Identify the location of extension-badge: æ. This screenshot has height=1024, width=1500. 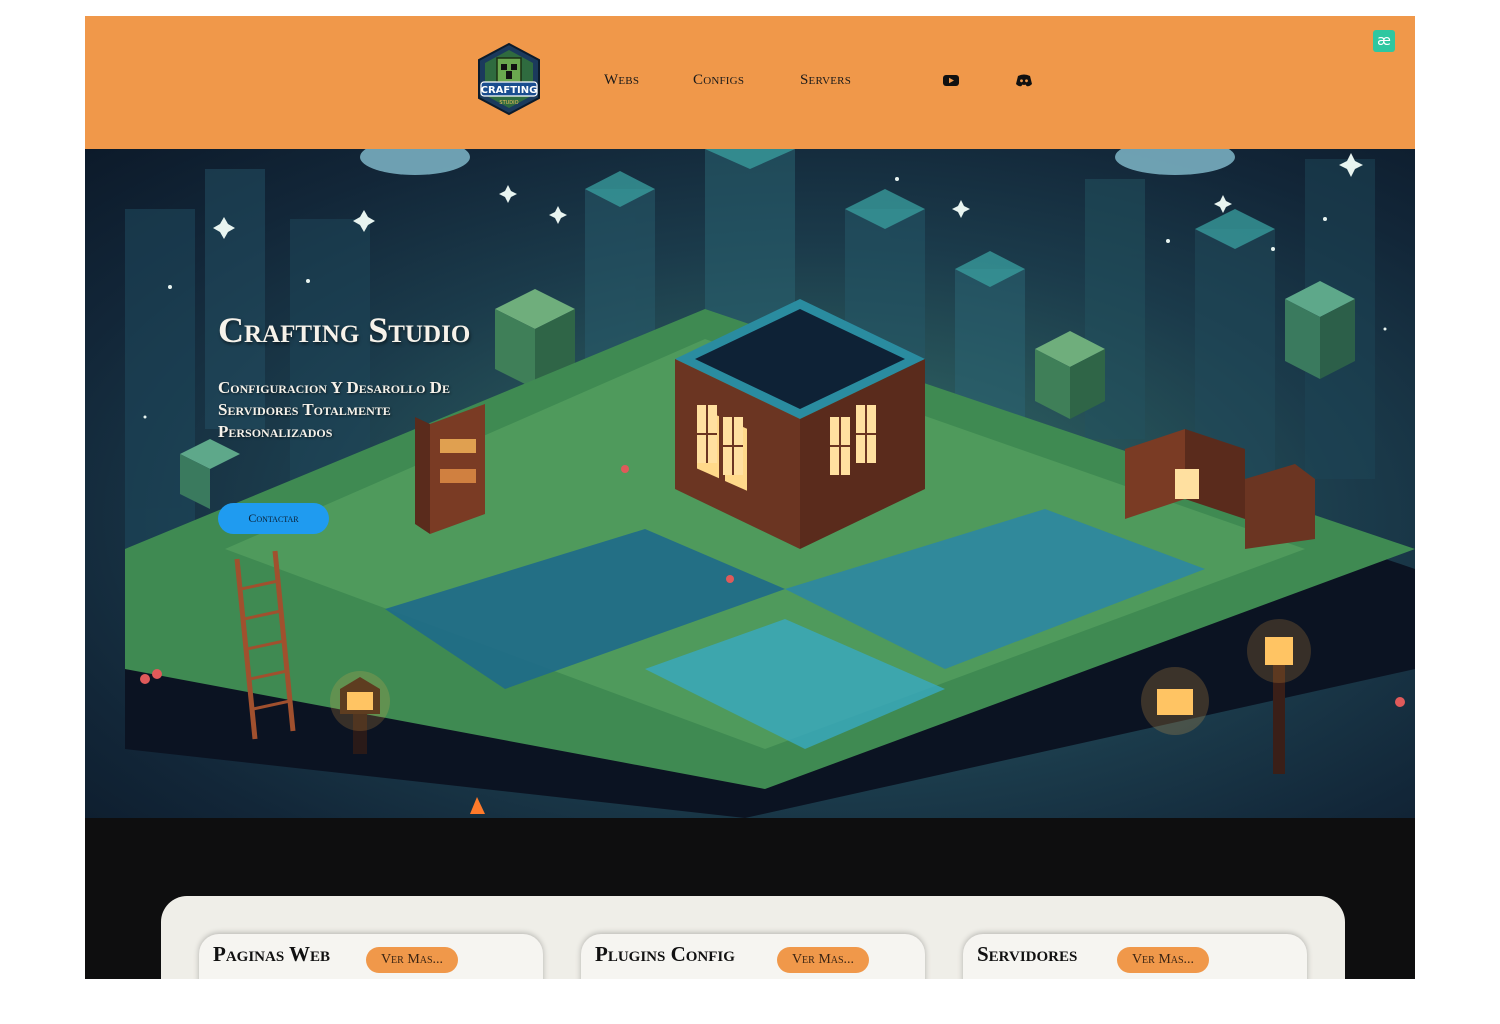
(1384, 41).